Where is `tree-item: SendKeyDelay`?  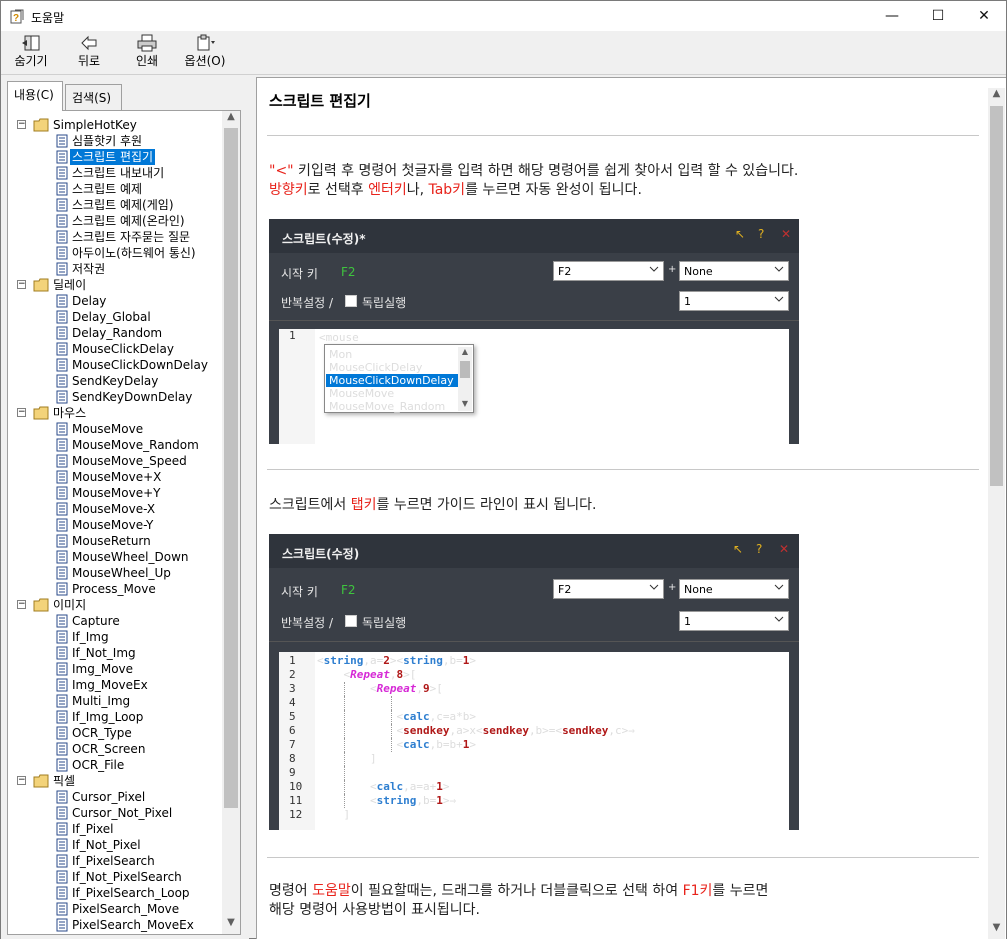 tree-item: SendKeyDelay is located at coordinates (115, 381).